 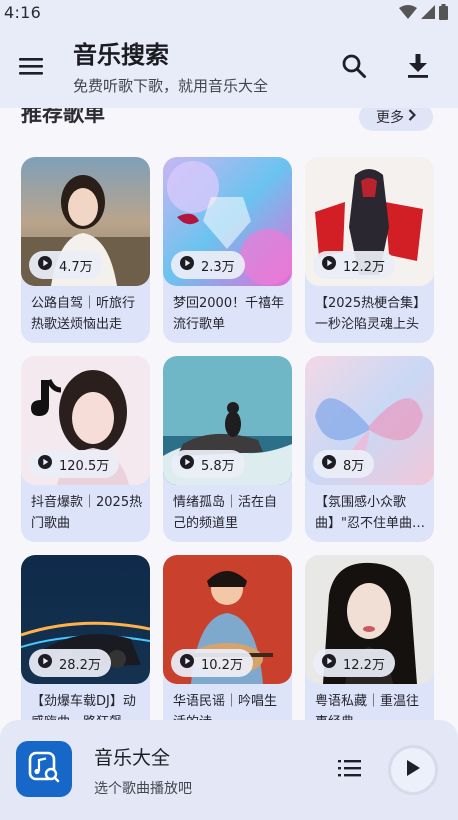 What do you see at coordinates (229, 314) in the screenshot?
I see `playlist-title: 梦回2000！千禧年流行歌单` at bounding box center [229, 314].